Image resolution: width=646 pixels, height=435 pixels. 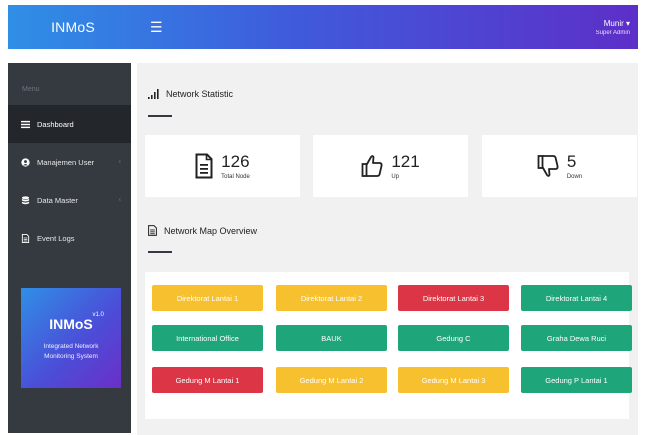 I want to click on map-button-gedung-m-lantai-1: Gedung M Lantai 1, so click(x=207, y=380).